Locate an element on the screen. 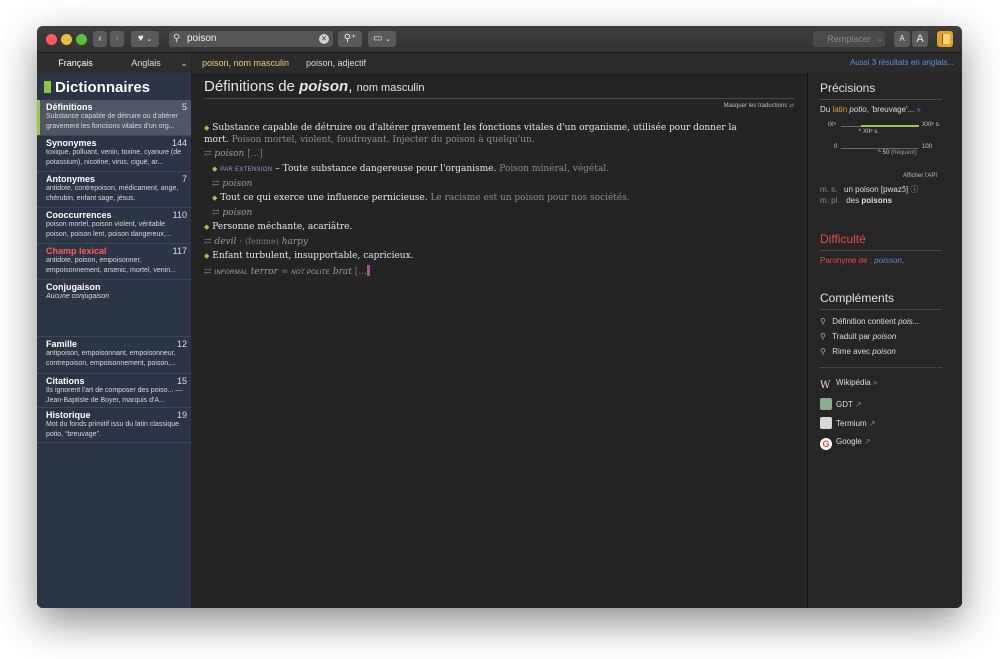 Image resolution: width=1000 pixels, height=659 pixels. afficher-api-link: Afficher l'API is located at coordinates (920, 176).